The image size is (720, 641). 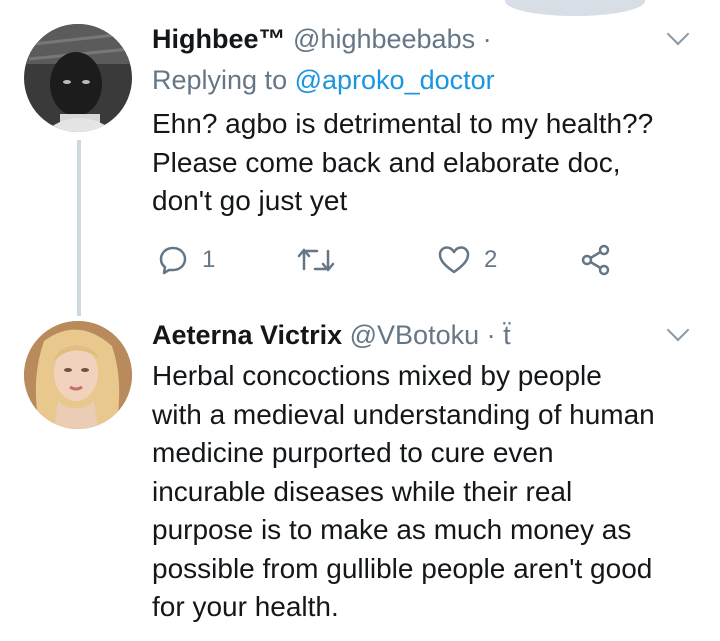 I want to click on tweet-text-line: incurable diseases while their real, so click(x=362, y=491).